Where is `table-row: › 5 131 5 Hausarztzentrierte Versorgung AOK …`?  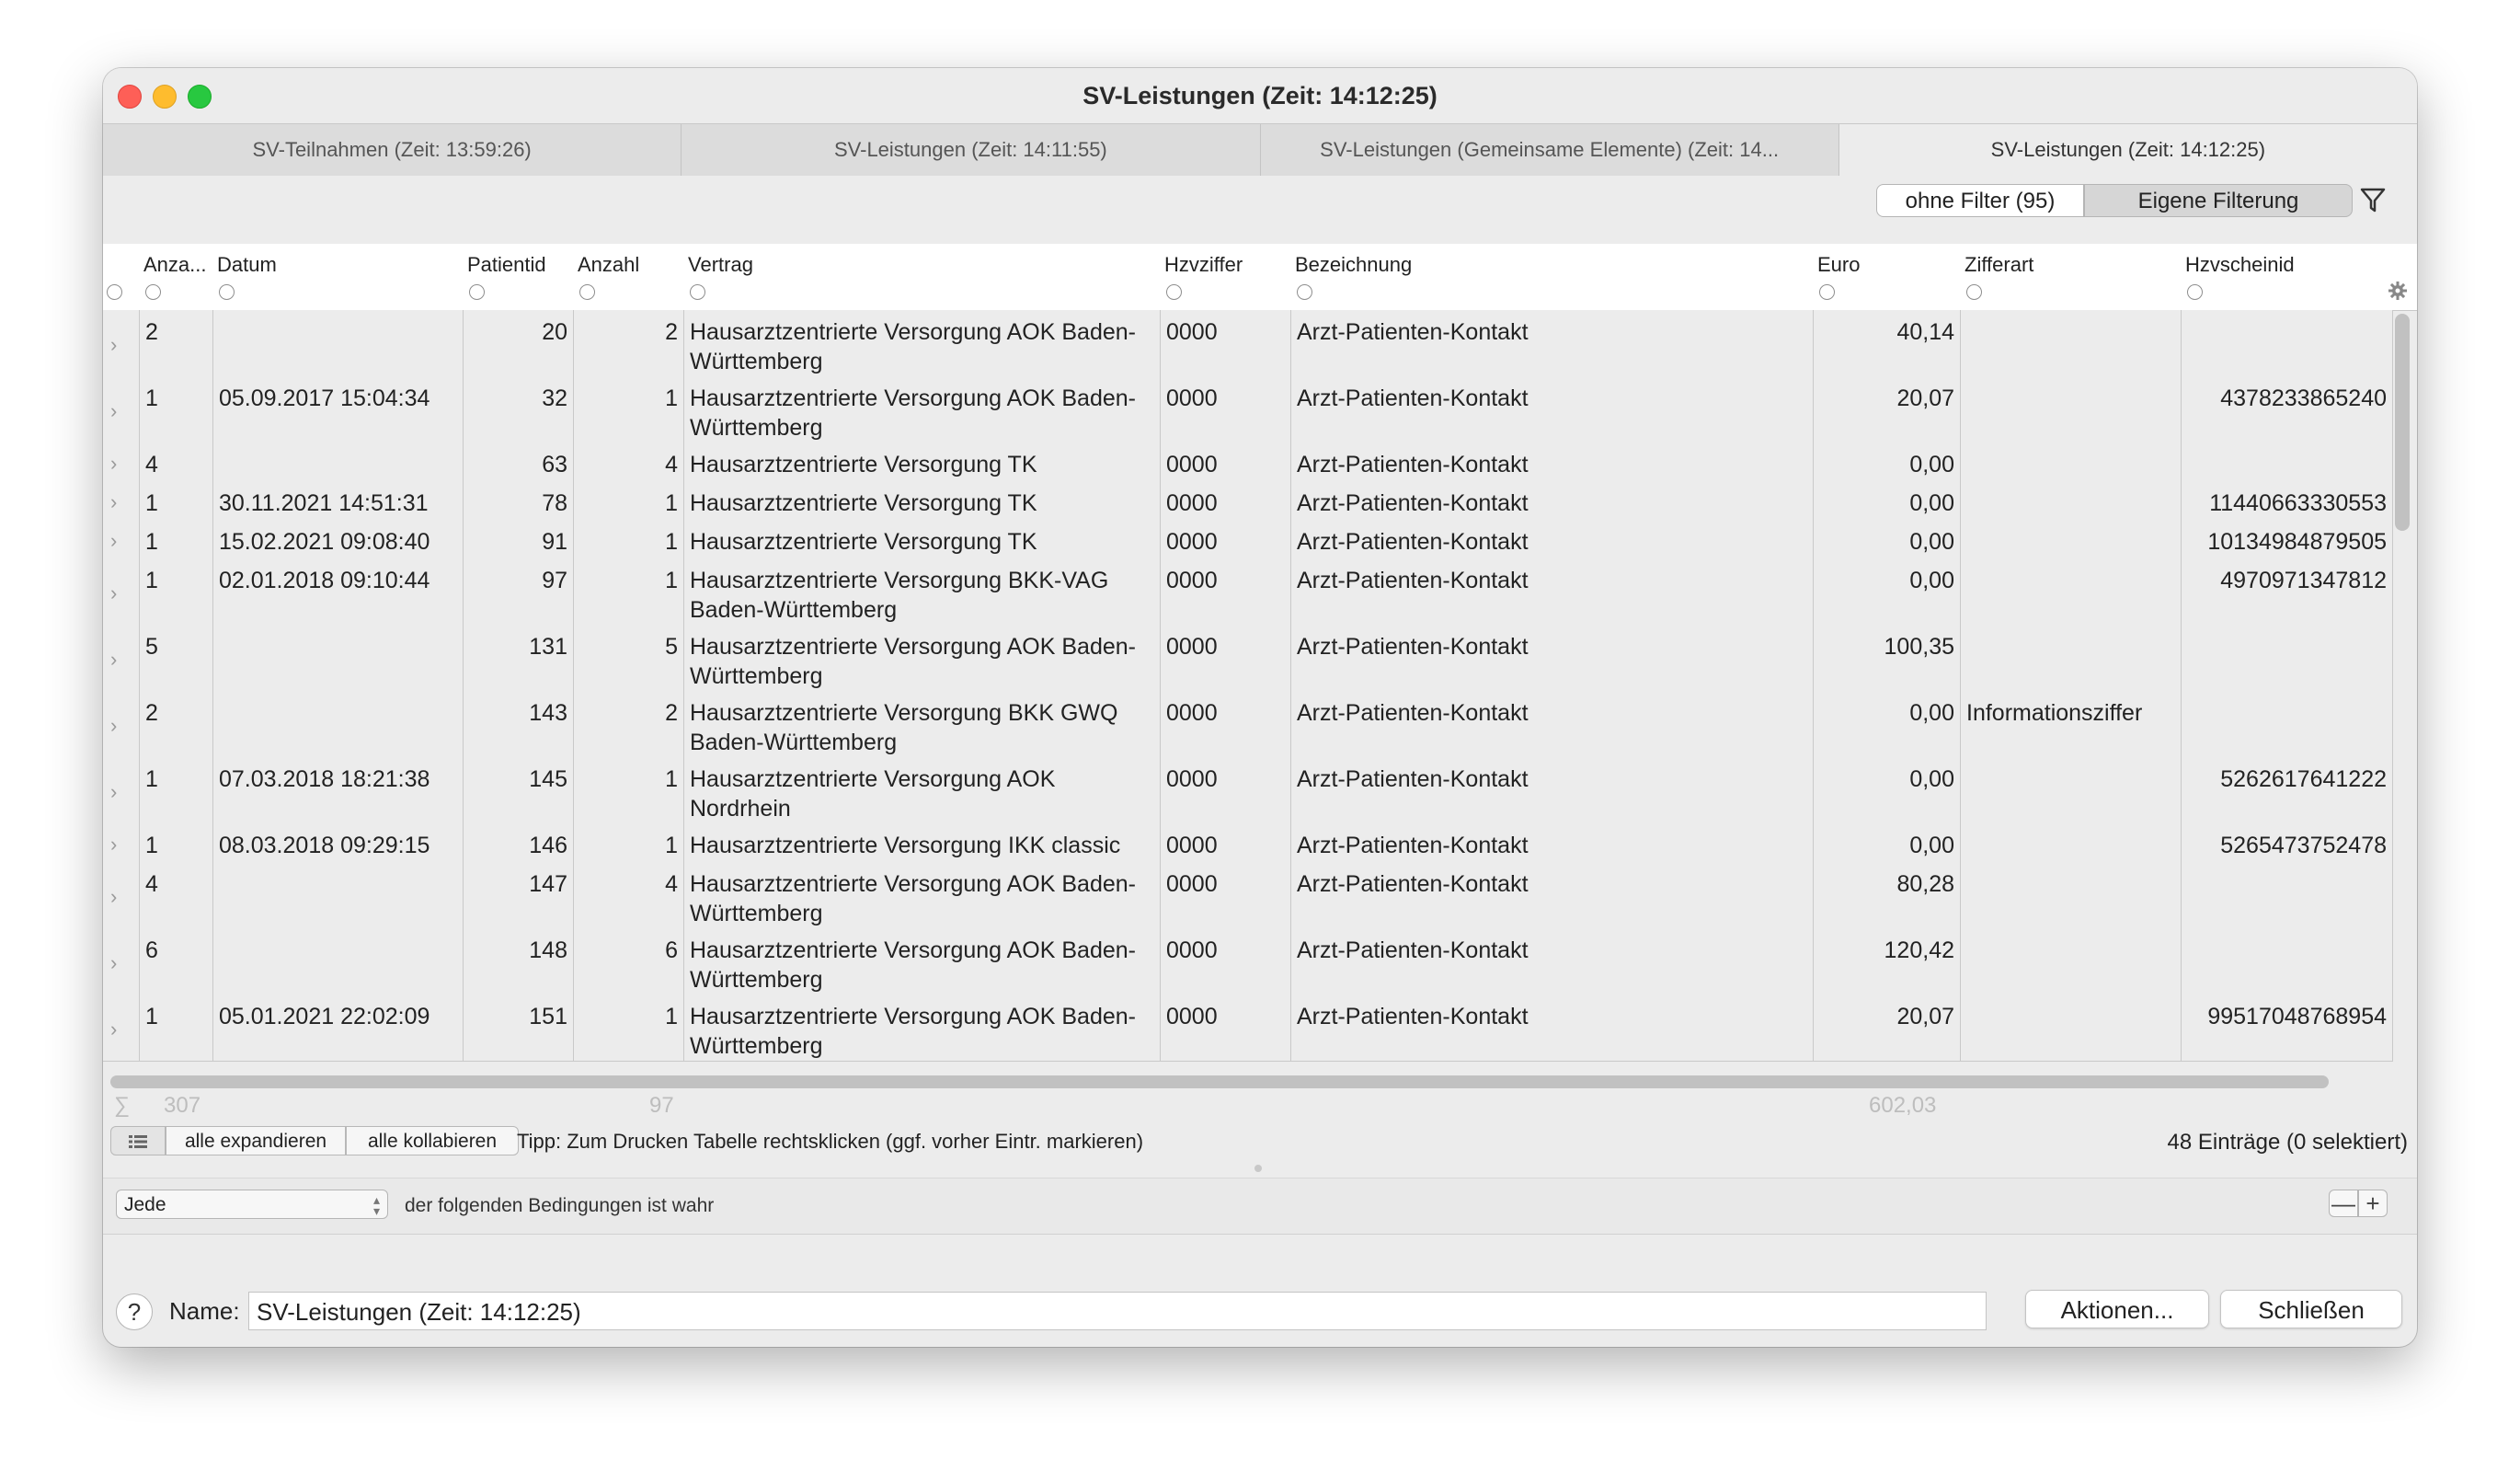 table-row: › 5 131 5 Hausarztzentrierte Versorgung AOK … is located at coordinates (1248, 658).